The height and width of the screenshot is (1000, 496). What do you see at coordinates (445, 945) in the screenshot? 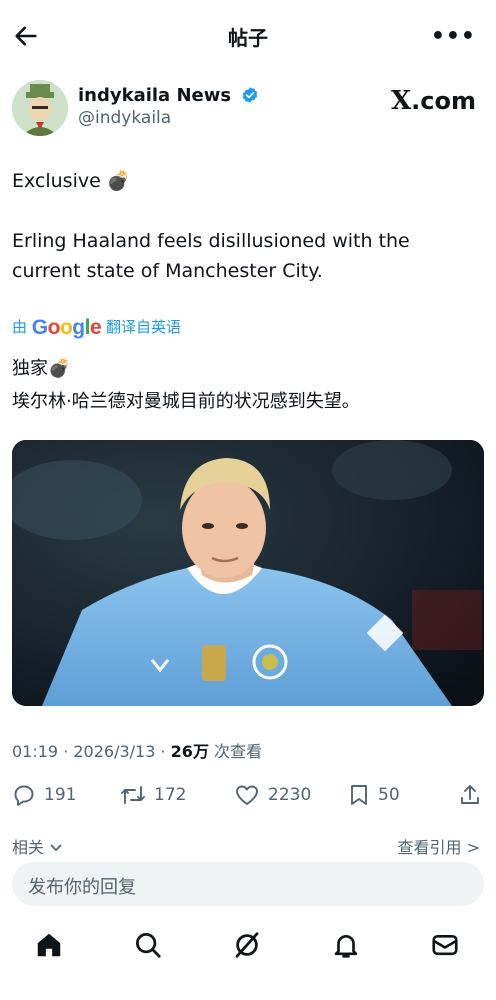
I see `messages-icon` at bounding box center [445, 945].